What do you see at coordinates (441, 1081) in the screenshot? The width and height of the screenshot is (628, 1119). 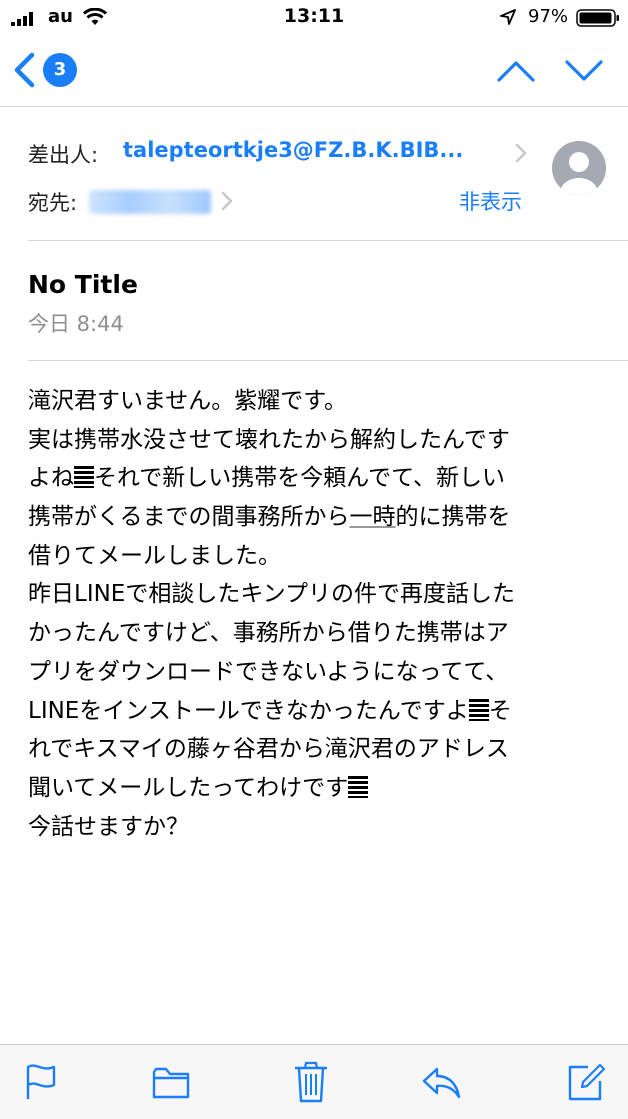 I see `reply-icon` at bounding box center [441, 1081].